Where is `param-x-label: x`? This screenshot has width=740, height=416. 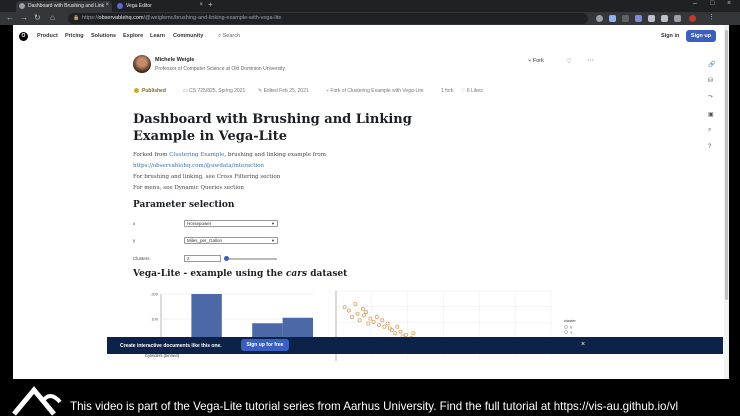 param-x-label: x is located at coordinates (134, 223).